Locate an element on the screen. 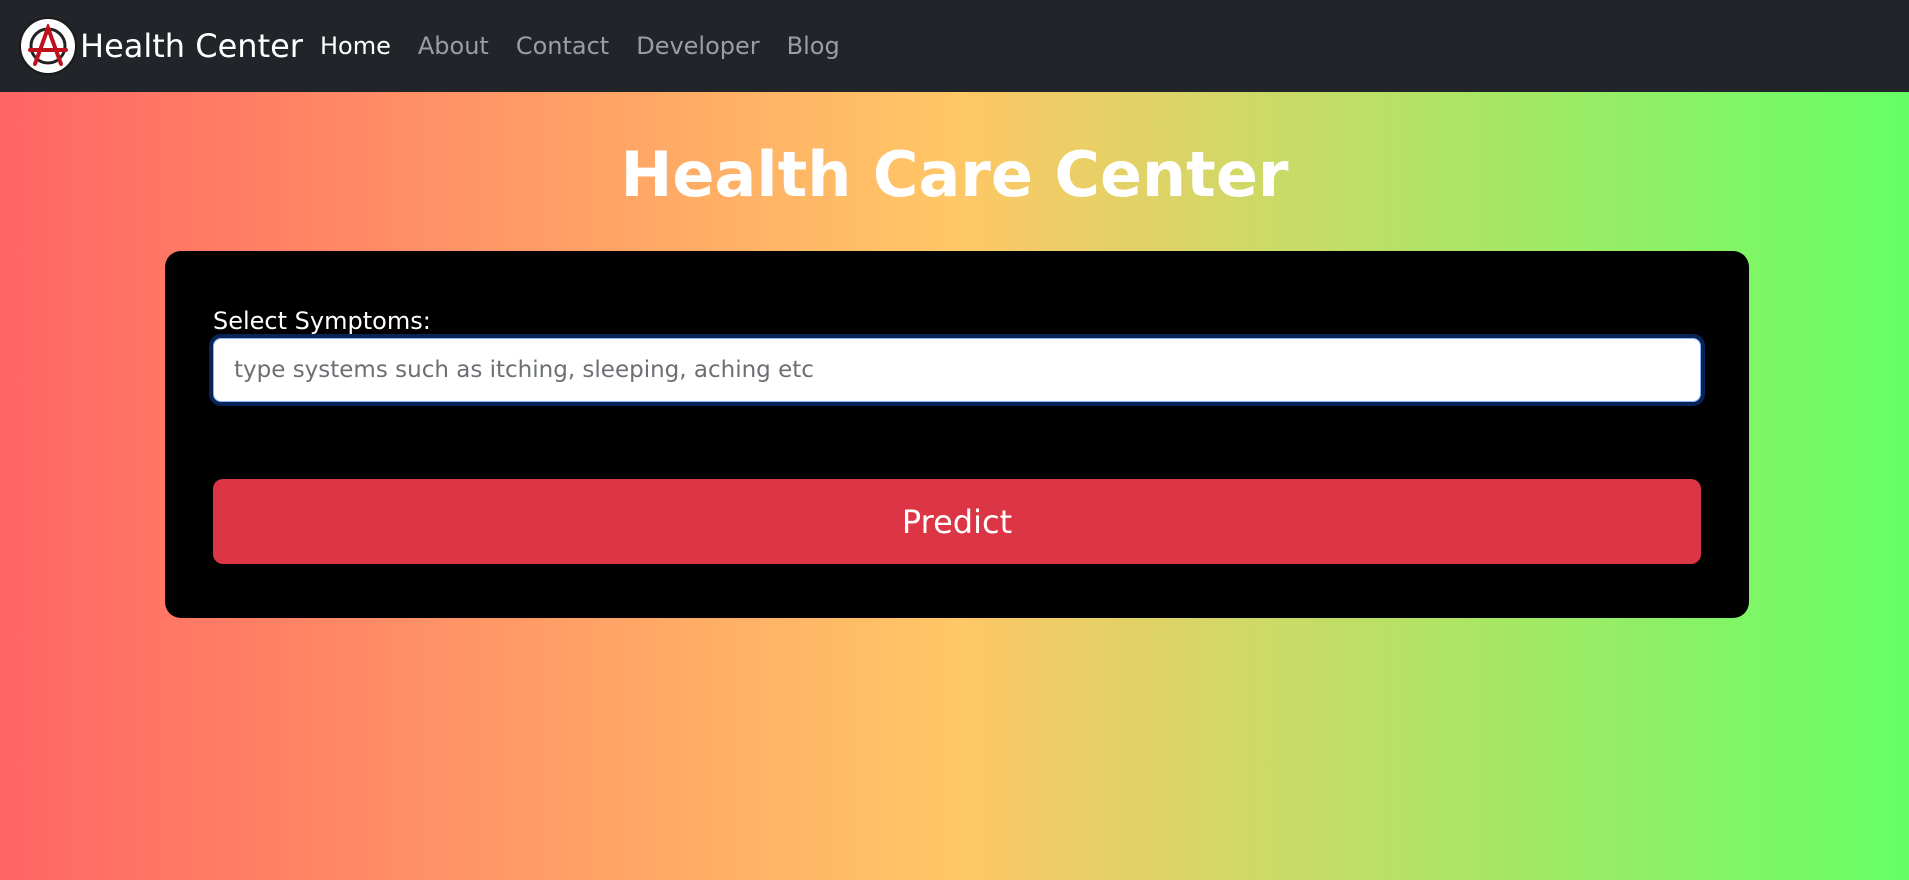 The image size is (1909, 880). logo-anarchy-icon is located at coordinates (48, 46).